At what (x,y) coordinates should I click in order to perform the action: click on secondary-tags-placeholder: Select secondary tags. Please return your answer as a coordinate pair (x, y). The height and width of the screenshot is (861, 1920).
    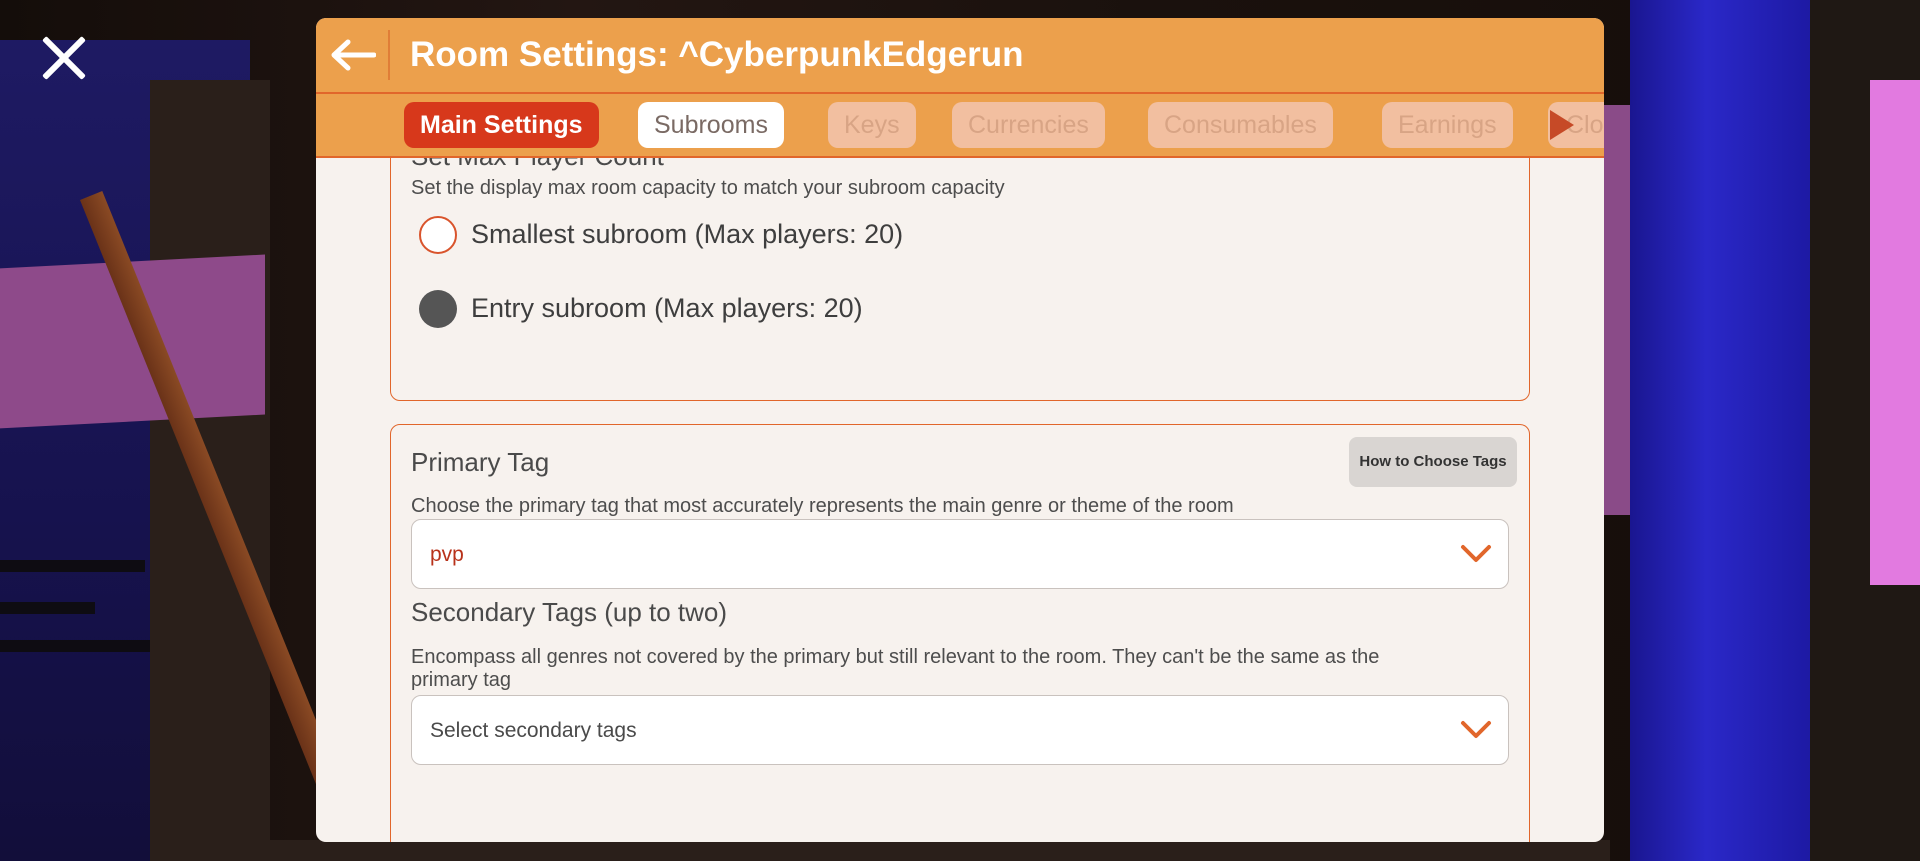
    Looking at the image, I should click on (533, 730).